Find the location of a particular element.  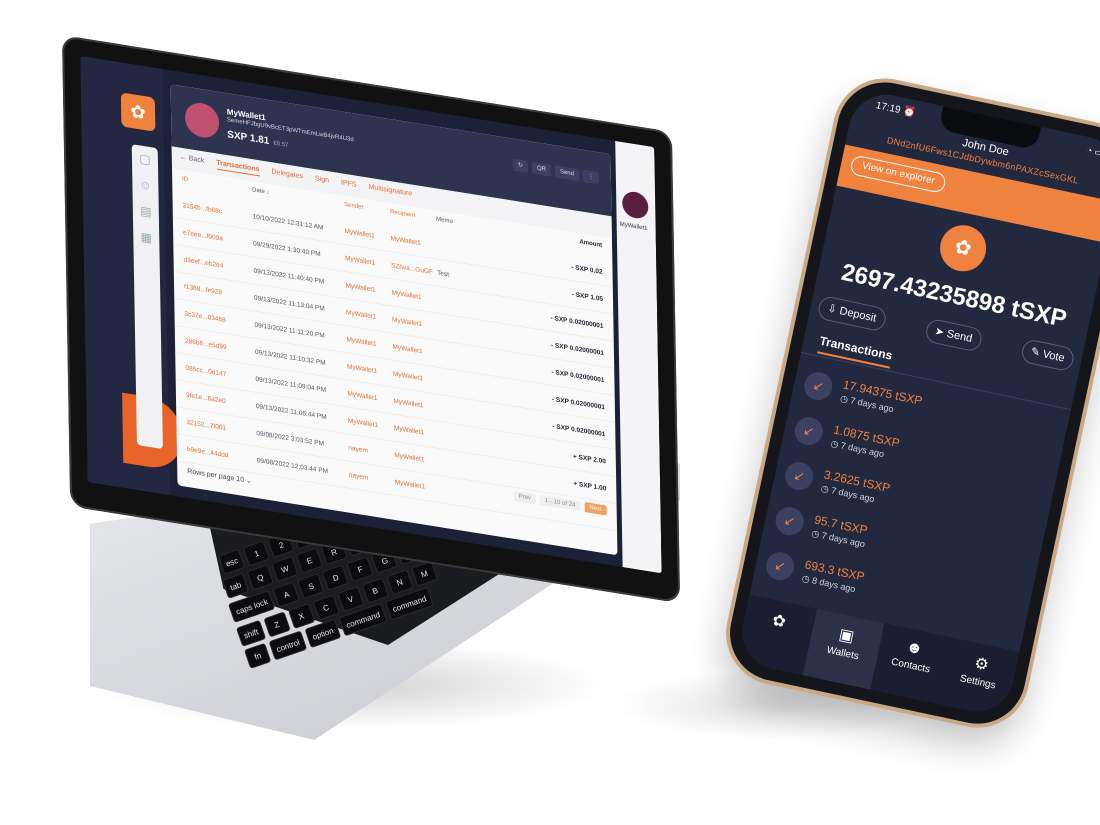

battery-icon: ▭ is located at coordinates (1096, 152).